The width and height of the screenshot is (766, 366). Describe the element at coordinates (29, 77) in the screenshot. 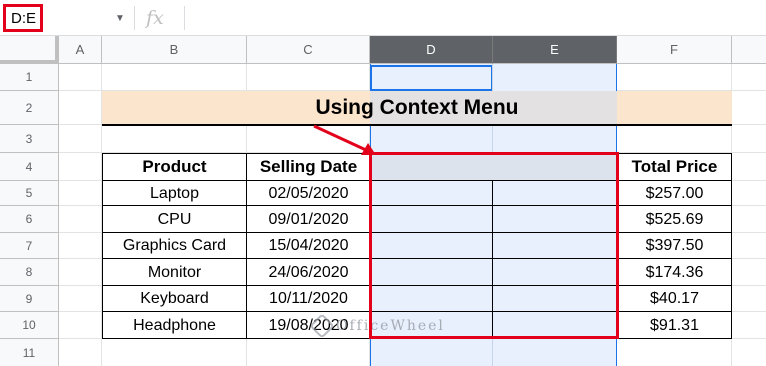

I see `row-header-1: 1` at that location.